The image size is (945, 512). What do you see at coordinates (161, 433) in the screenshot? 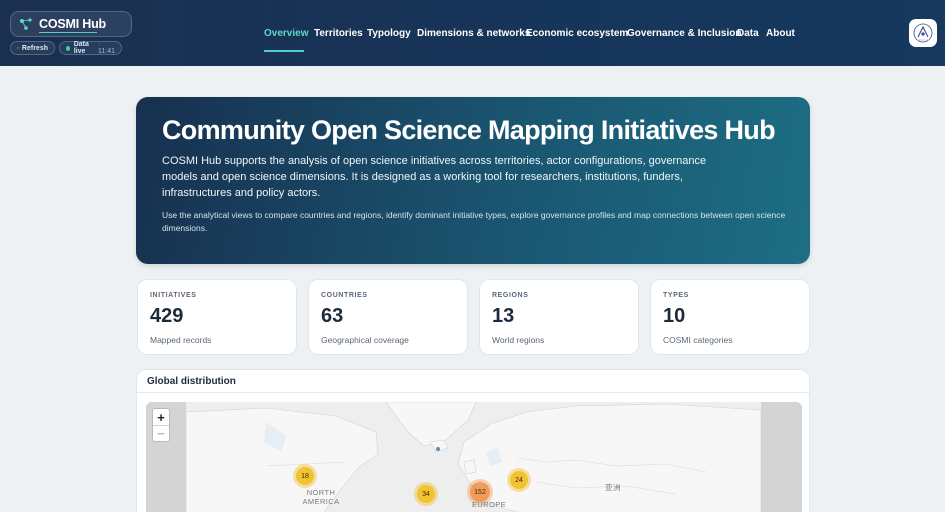
I see `zoom-out-button: −` at bounding box center [161, 433].